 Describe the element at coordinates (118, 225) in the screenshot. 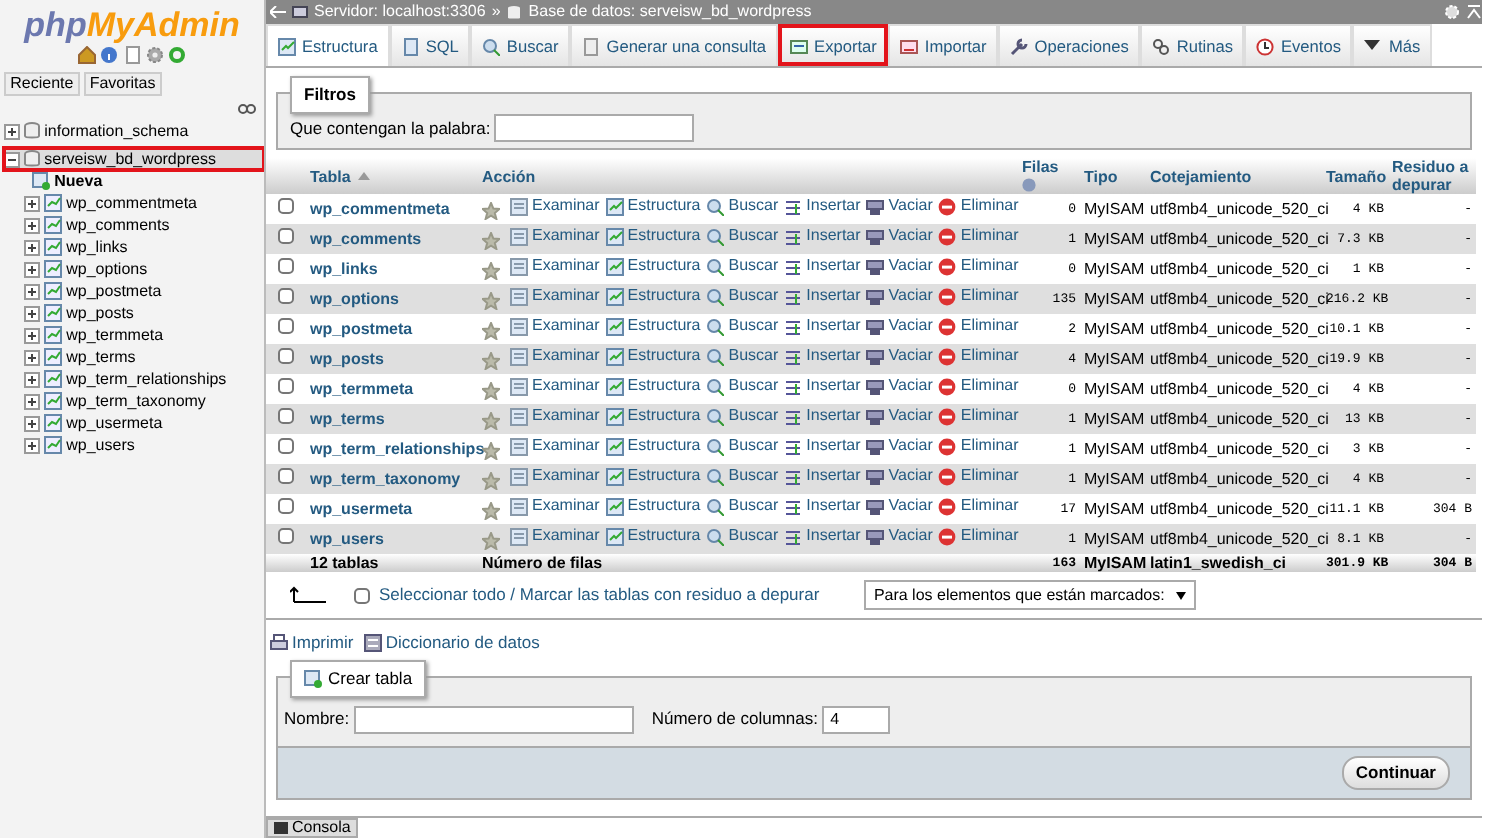

I see `table-name: wp_comments` at that location.